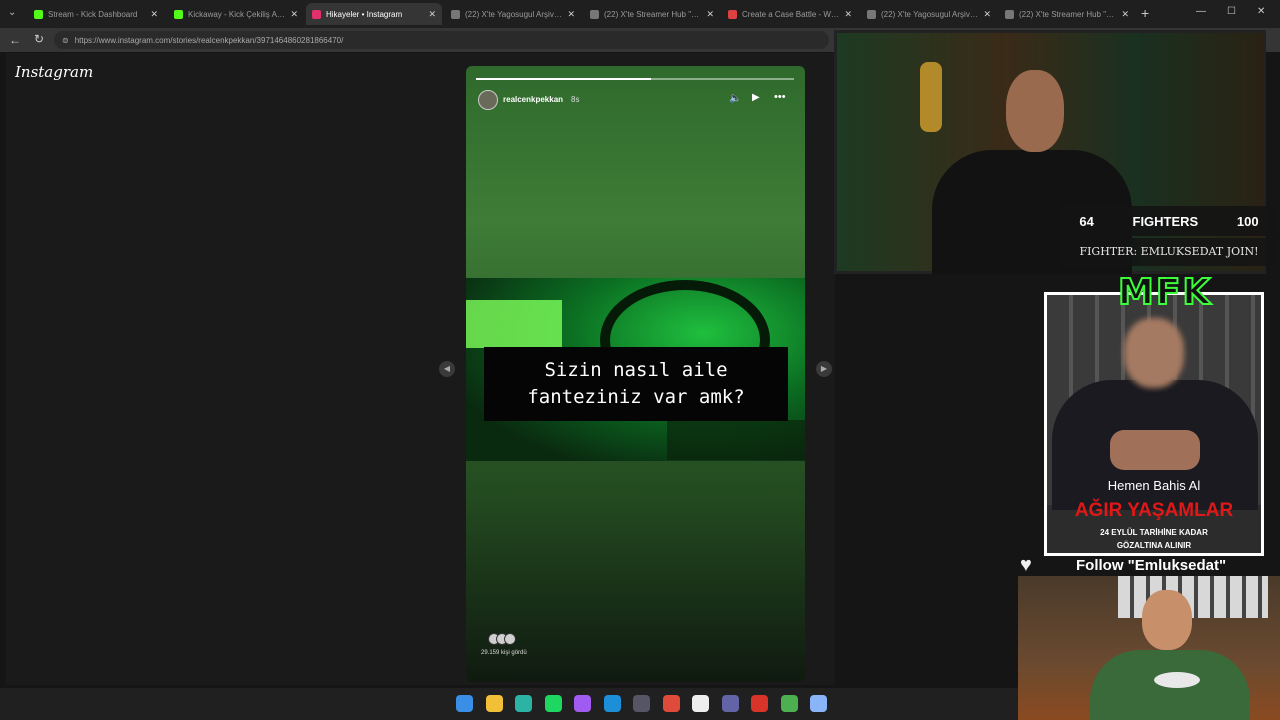 This screenshot has width=1280, height=720. What do you see at coordinates (641, 703) in the screenshot?
I see `obs-icon` at bounding box center [641, 703].